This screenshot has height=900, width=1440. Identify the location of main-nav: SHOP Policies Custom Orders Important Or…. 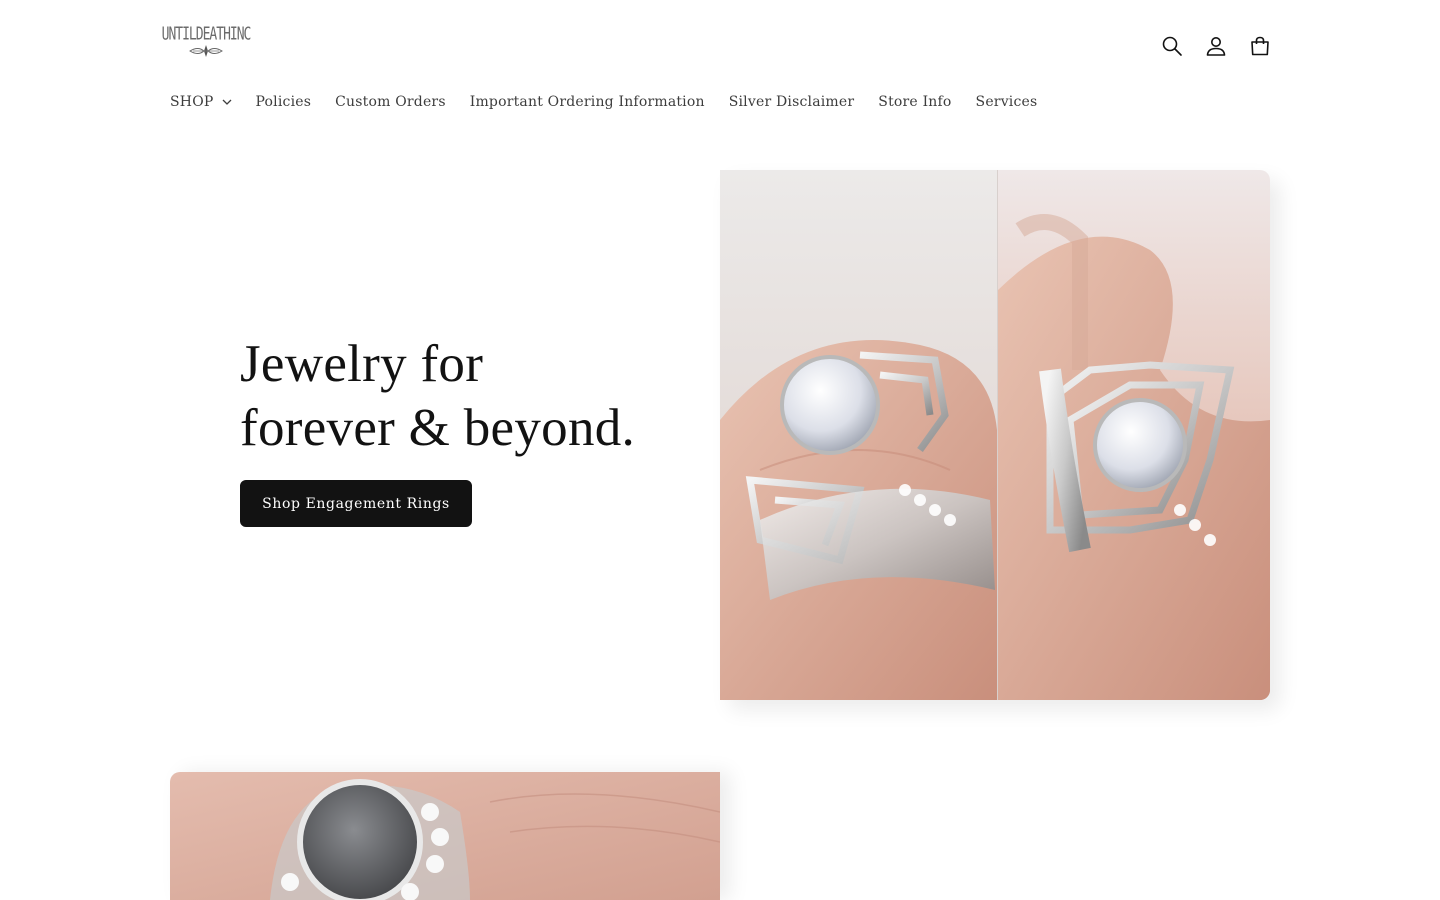
(603, 102).